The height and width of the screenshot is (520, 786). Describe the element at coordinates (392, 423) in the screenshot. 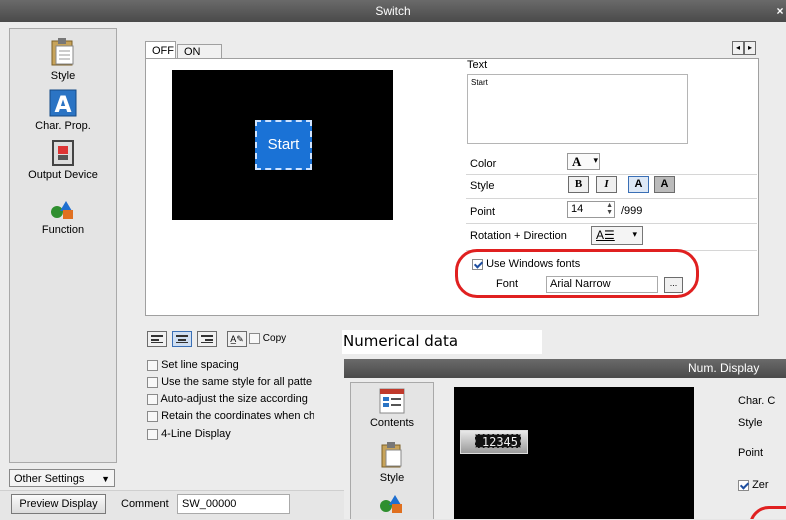

I see `sidebar-item-label: Contents` at that location.